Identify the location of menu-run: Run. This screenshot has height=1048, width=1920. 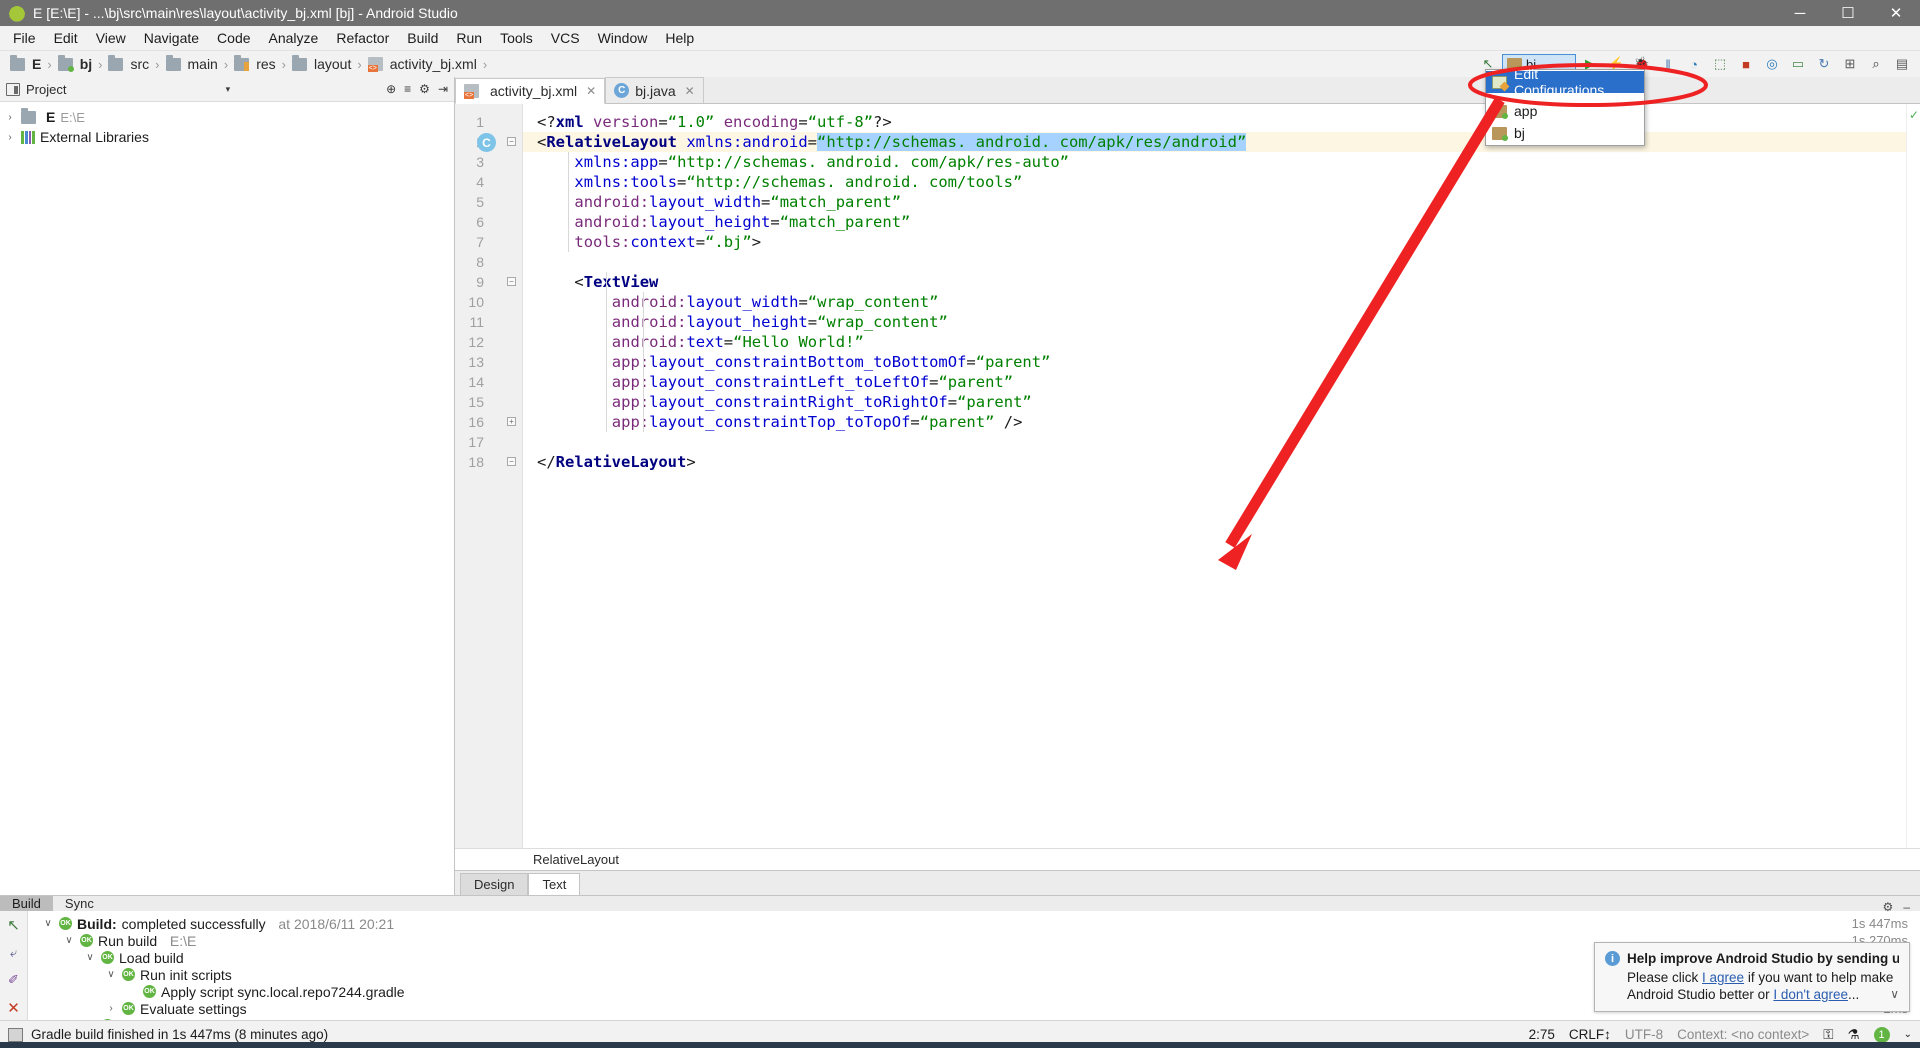
(469, 38).